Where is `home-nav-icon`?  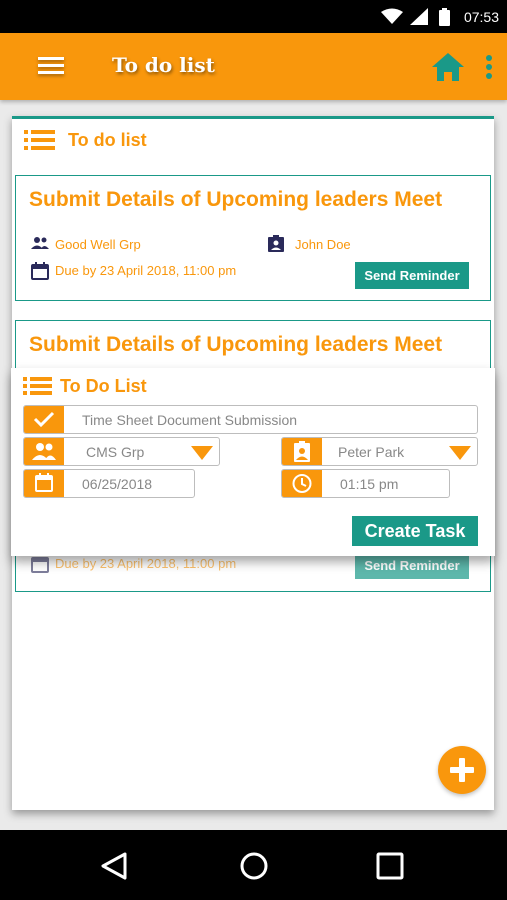
home-nav-icon is located at coordinates (254, 866).